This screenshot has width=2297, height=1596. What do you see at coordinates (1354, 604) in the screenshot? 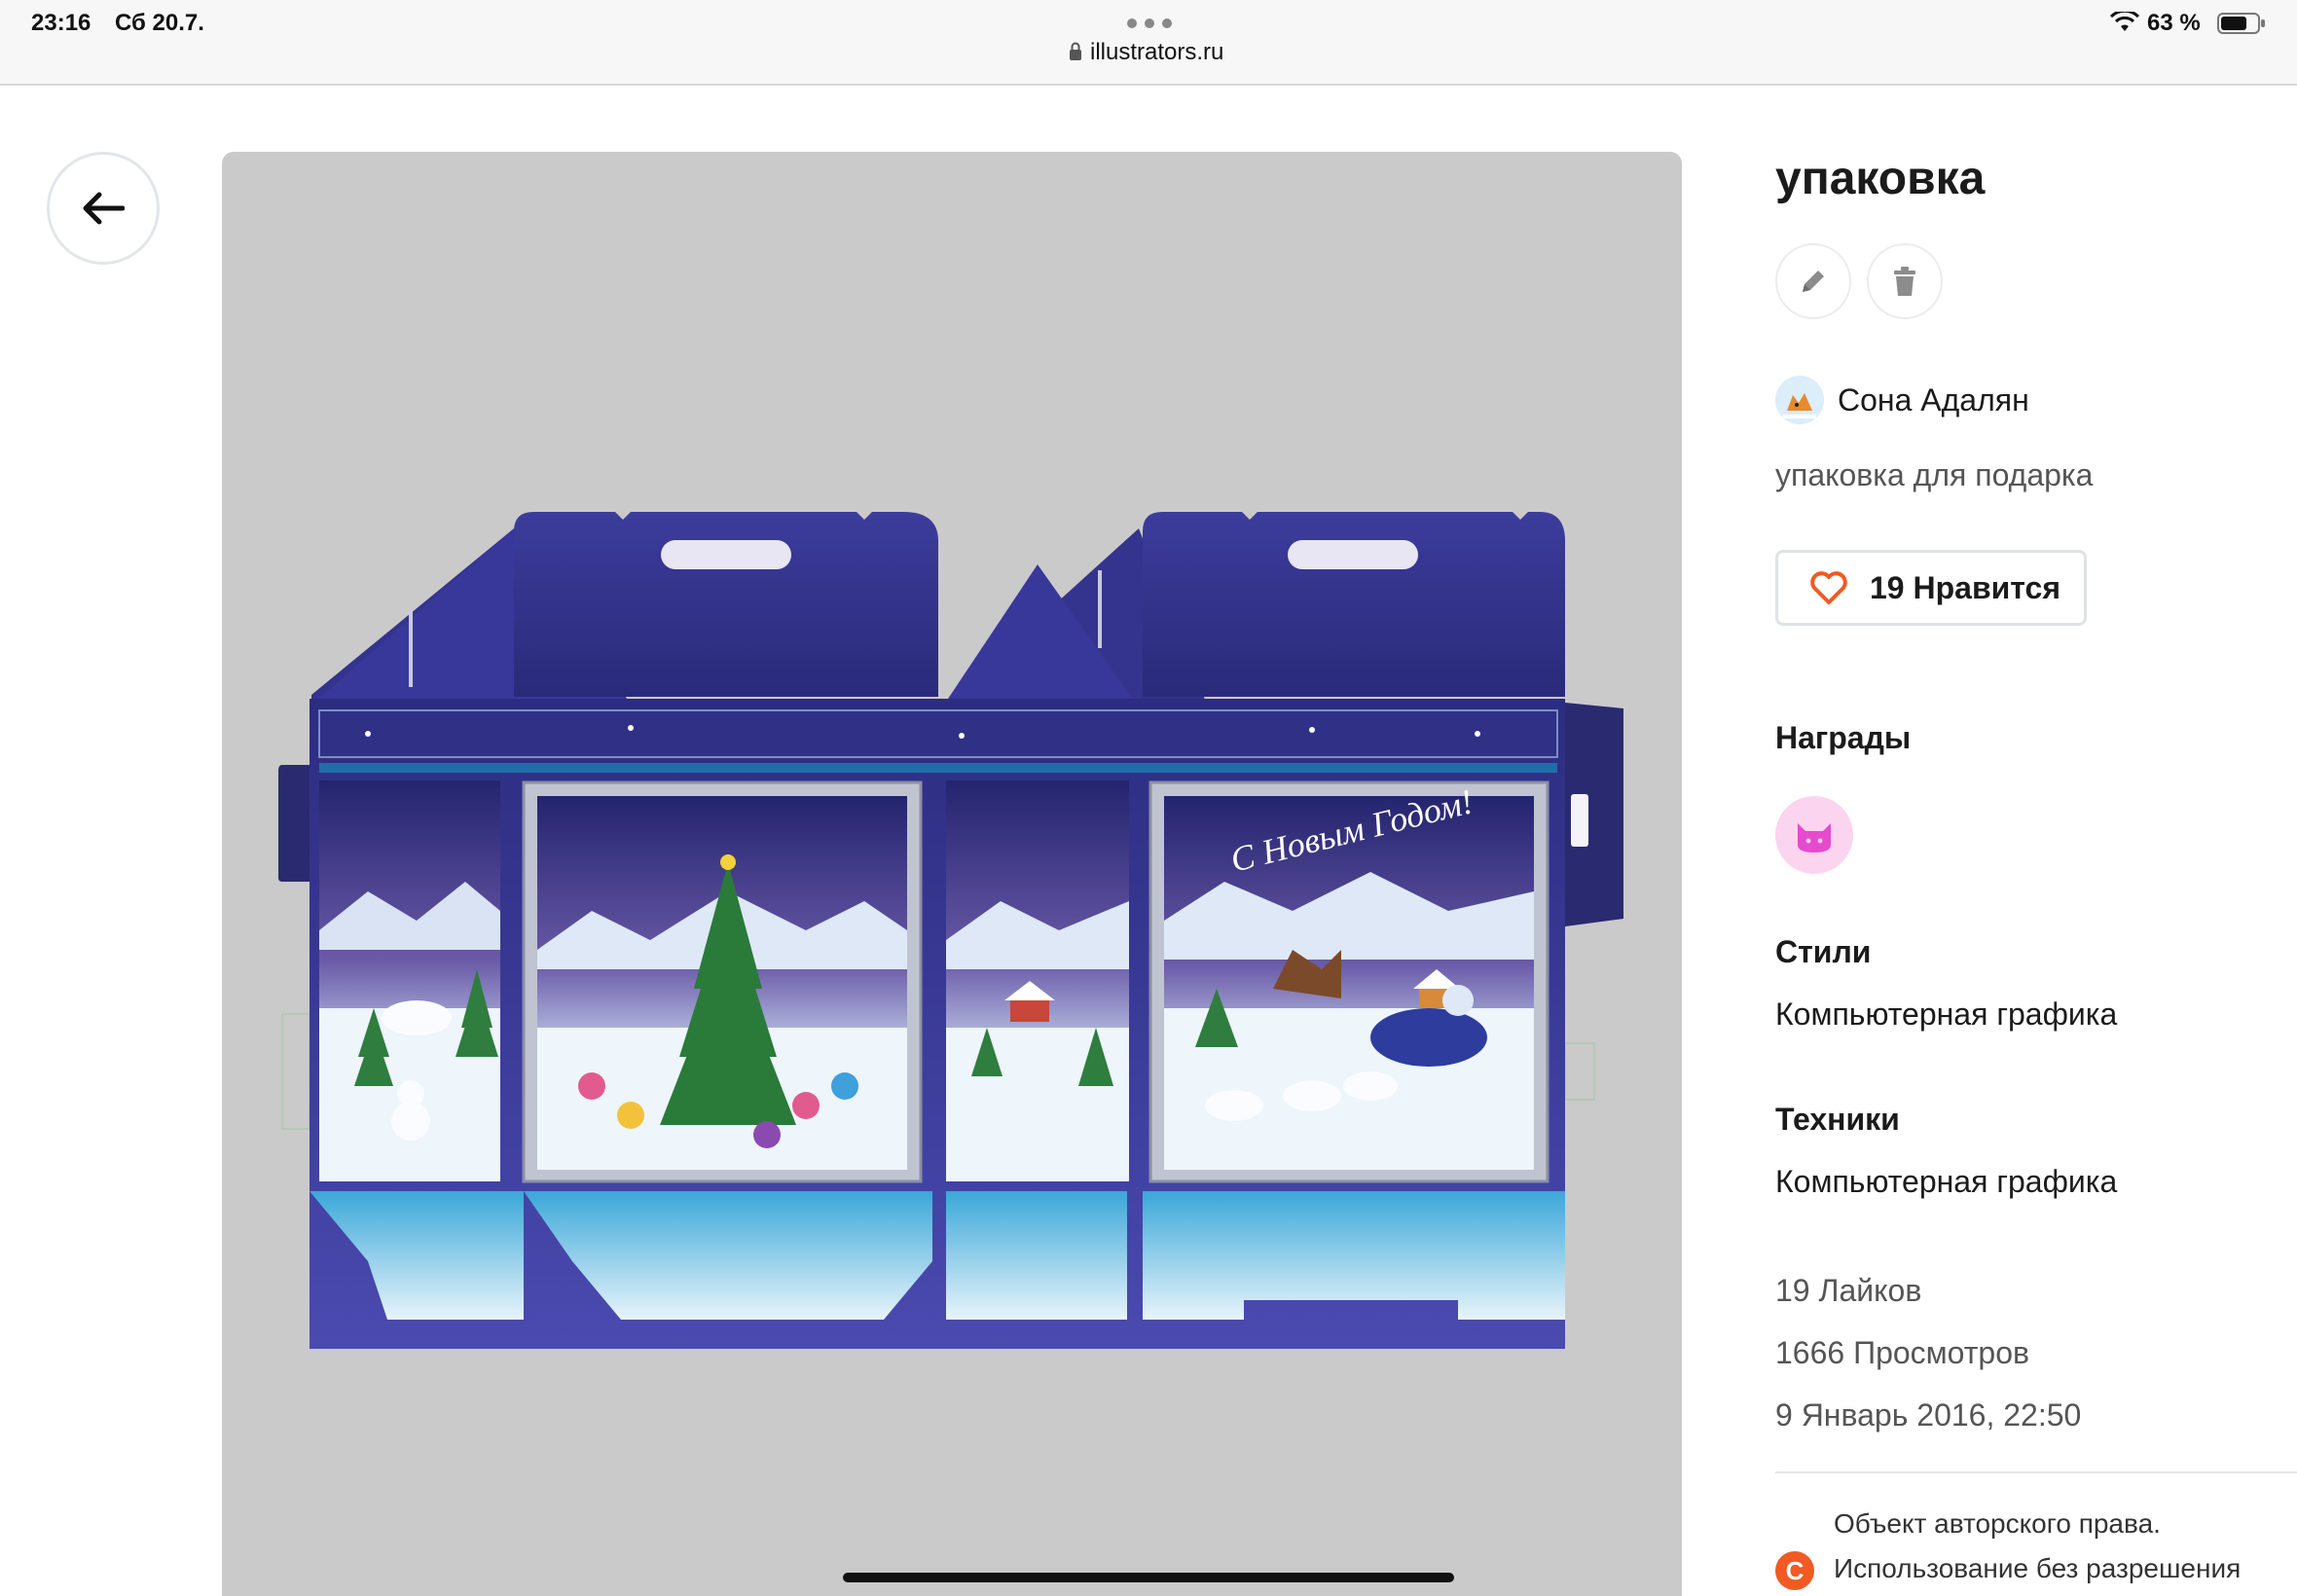
I see `handle-flap-right` at bounding box center [1354, 604].